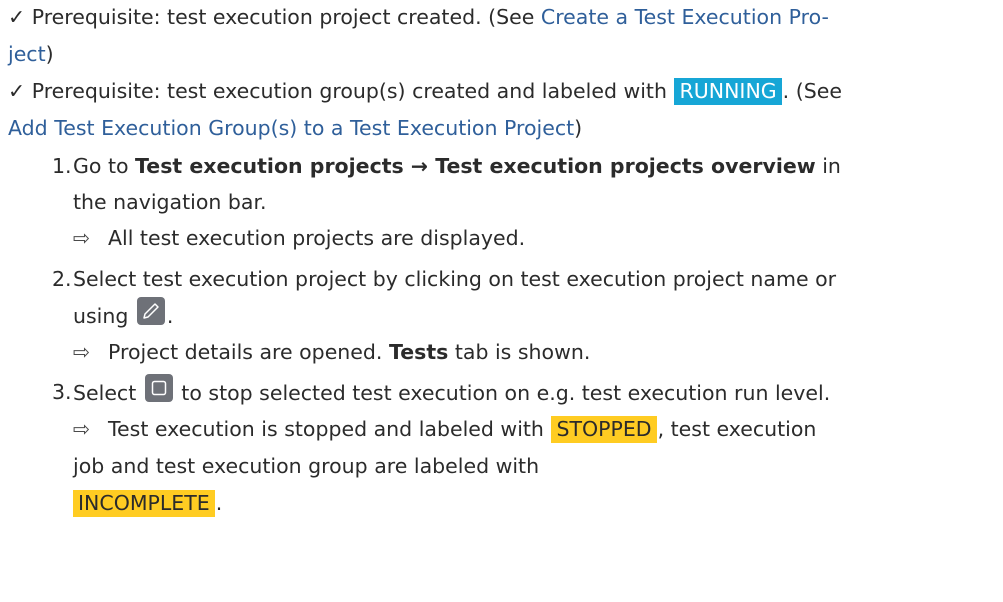  What do you see at coordinates (625, 166) in the screenshot?
I see `nav-test-execution-projects-overview: Test execution projects overview` at bounding box center [625, 166].